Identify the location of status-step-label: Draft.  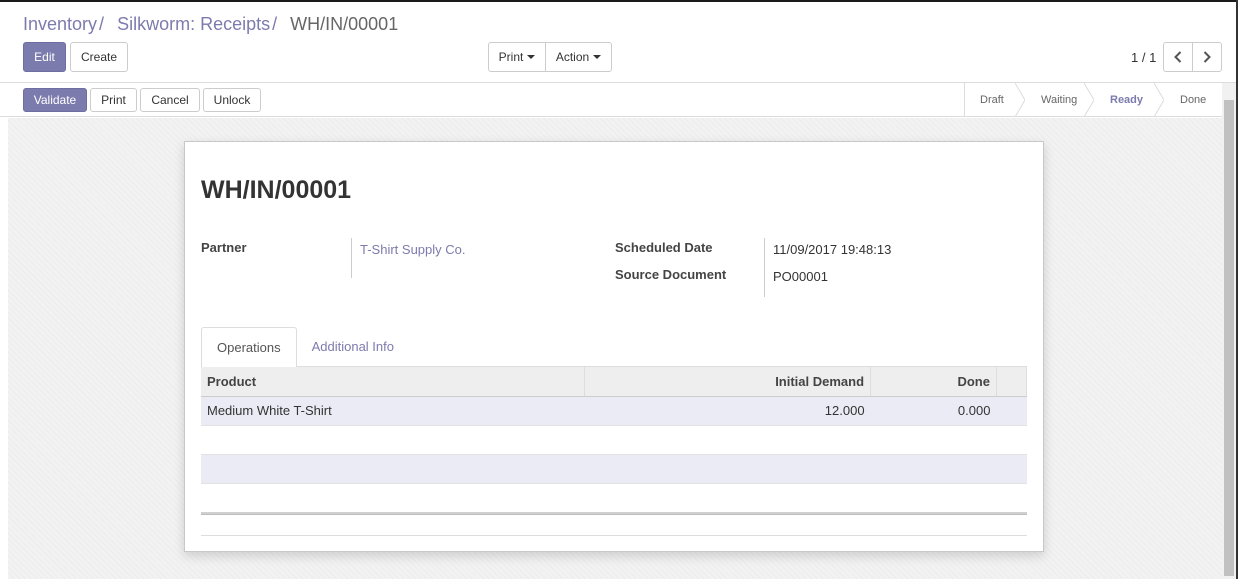
(992, 100).